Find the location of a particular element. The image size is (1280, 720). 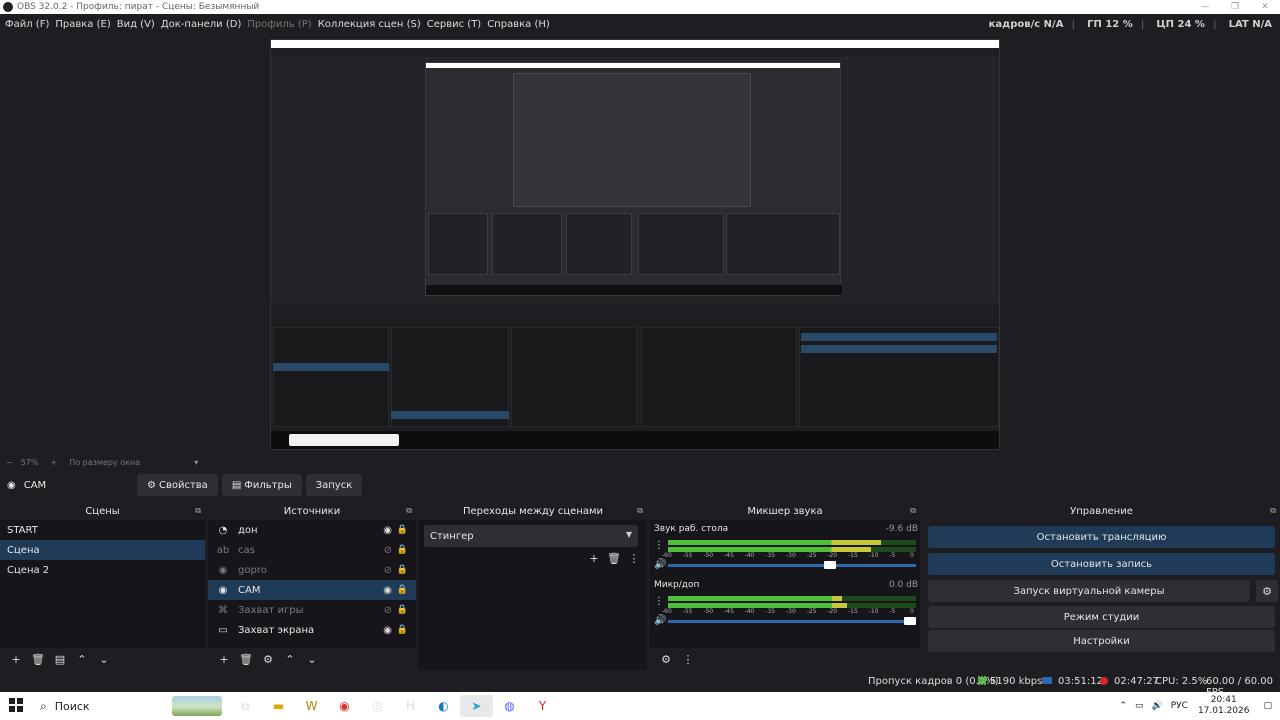

scene-item: Сцена 2 is located at coordinates (102, 570).